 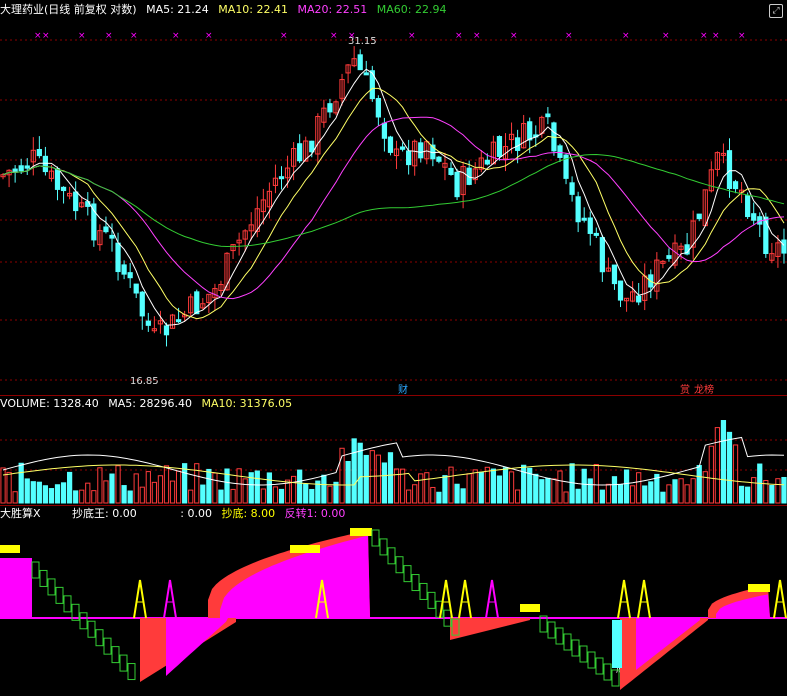 I want to click on volume-bars, so click(x=393, y=462).